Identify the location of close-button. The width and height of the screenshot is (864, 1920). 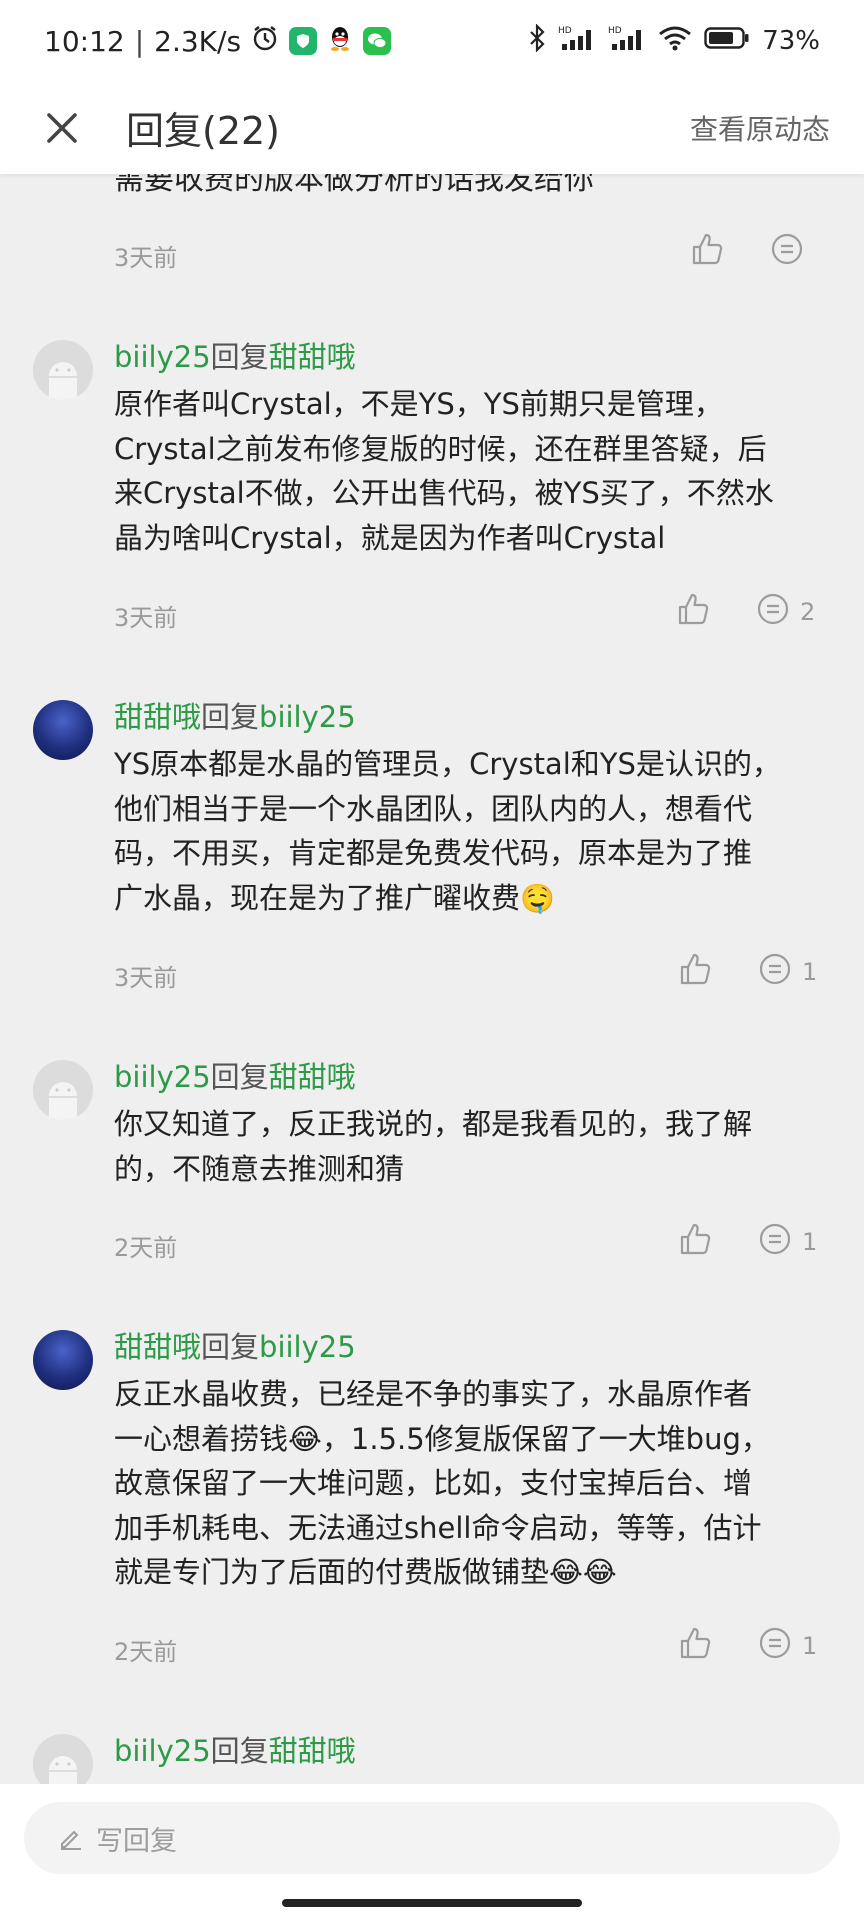
(62, 128).